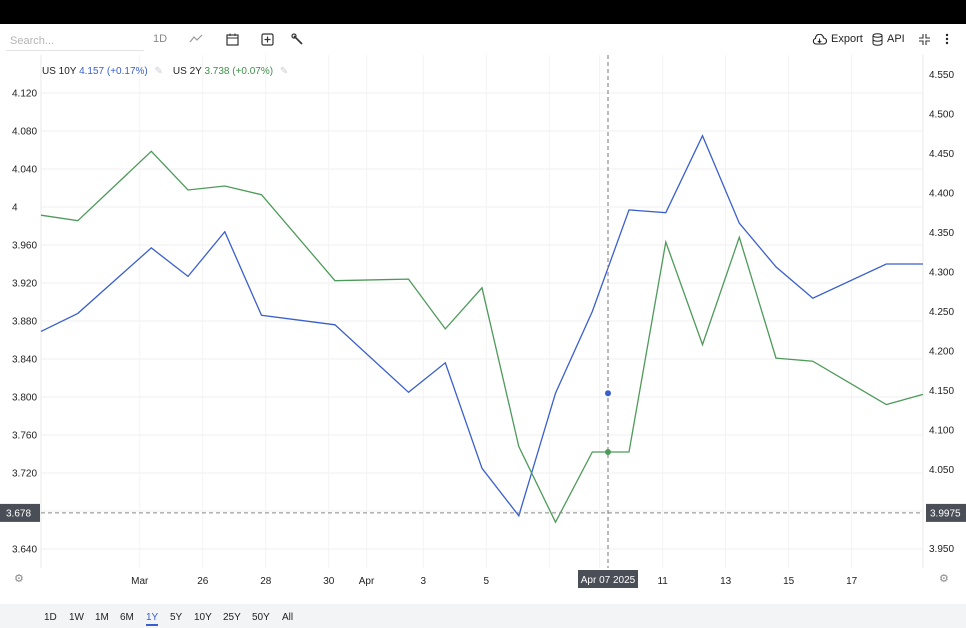 Image resolution: width=966 pixels, height=628 pixels. What do you see at coordinates (232, 617) in the screenshot?
I see `range-button-25y: 25Y` at bounding box center [232, 617].